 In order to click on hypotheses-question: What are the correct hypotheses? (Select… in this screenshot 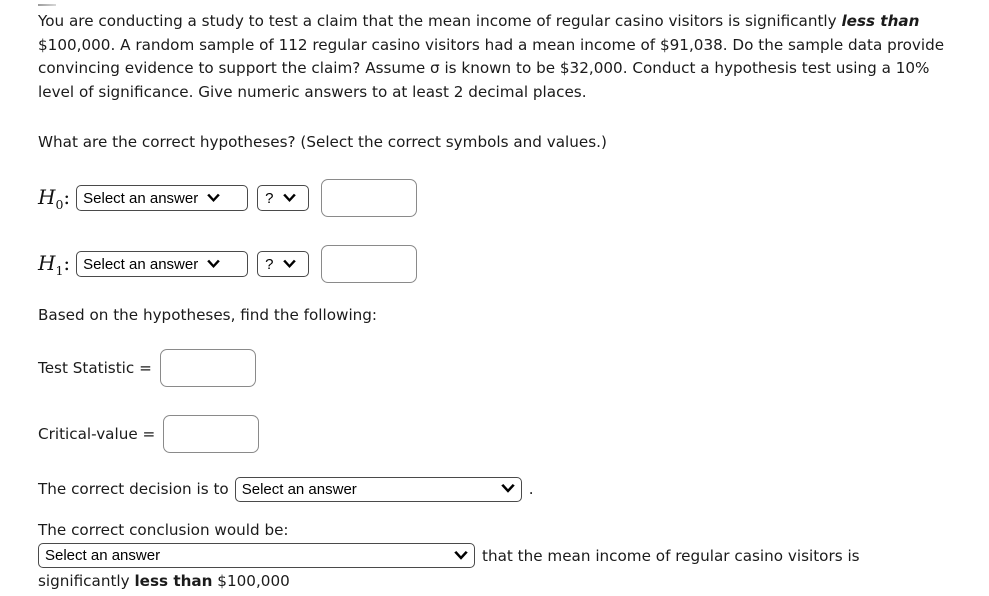, I will do `click(322, 142)`.